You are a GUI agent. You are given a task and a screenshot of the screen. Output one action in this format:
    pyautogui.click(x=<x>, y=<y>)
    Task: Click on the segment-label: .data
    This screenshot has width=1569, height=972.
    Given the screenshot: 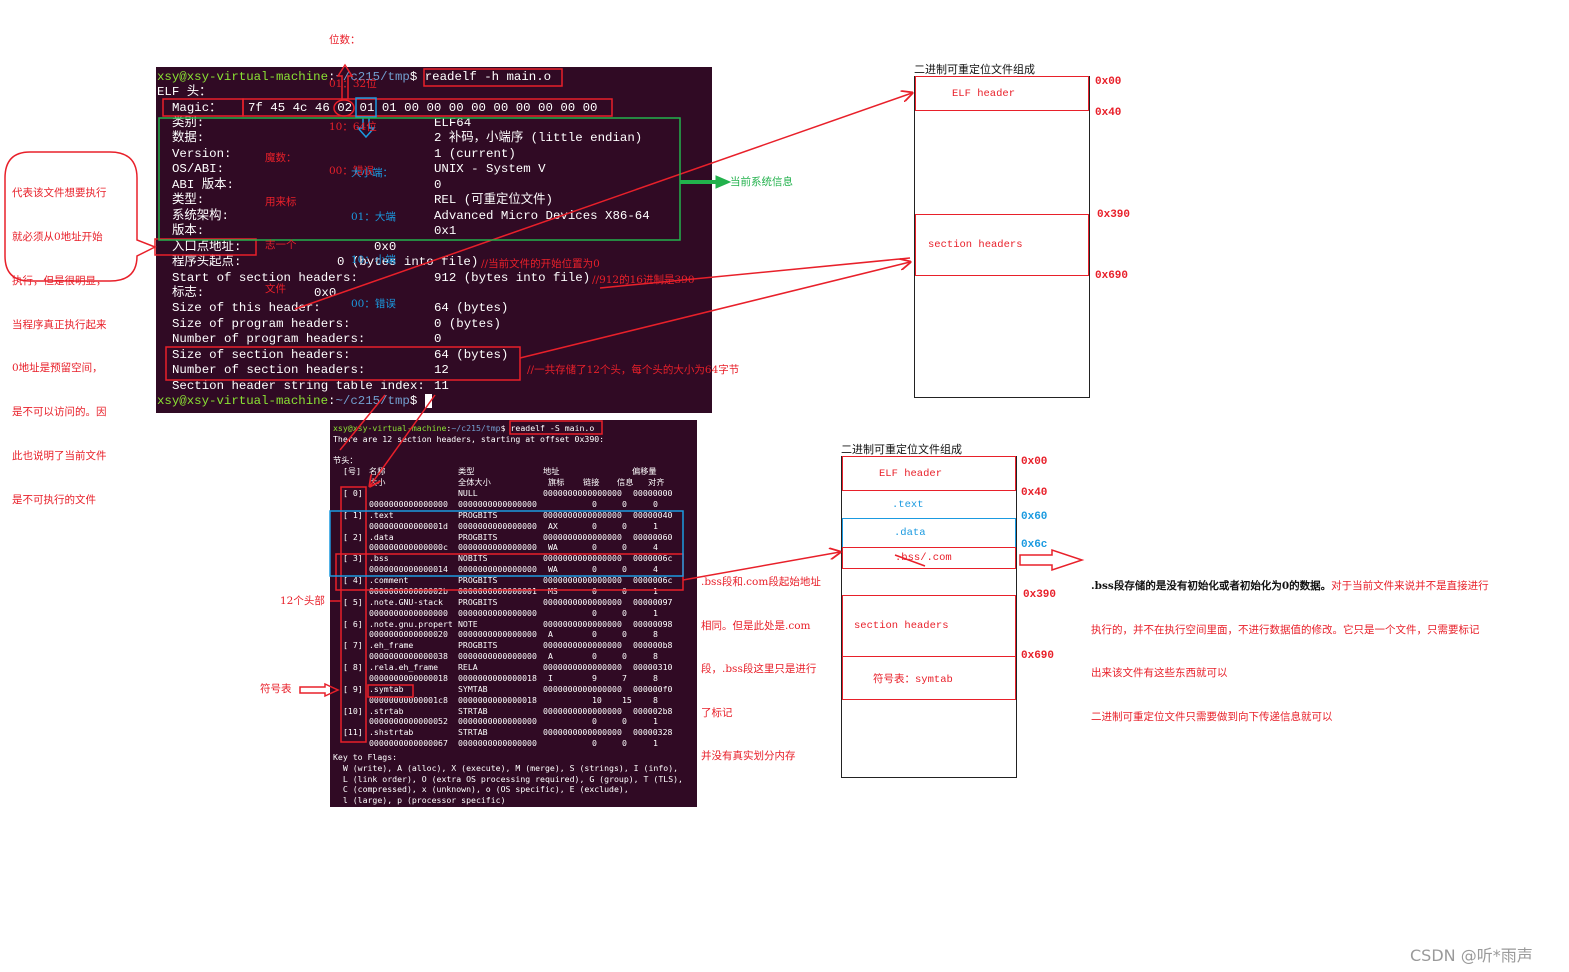 What is the action you would take?
    pyautogui.click(x=910, y=533)
    